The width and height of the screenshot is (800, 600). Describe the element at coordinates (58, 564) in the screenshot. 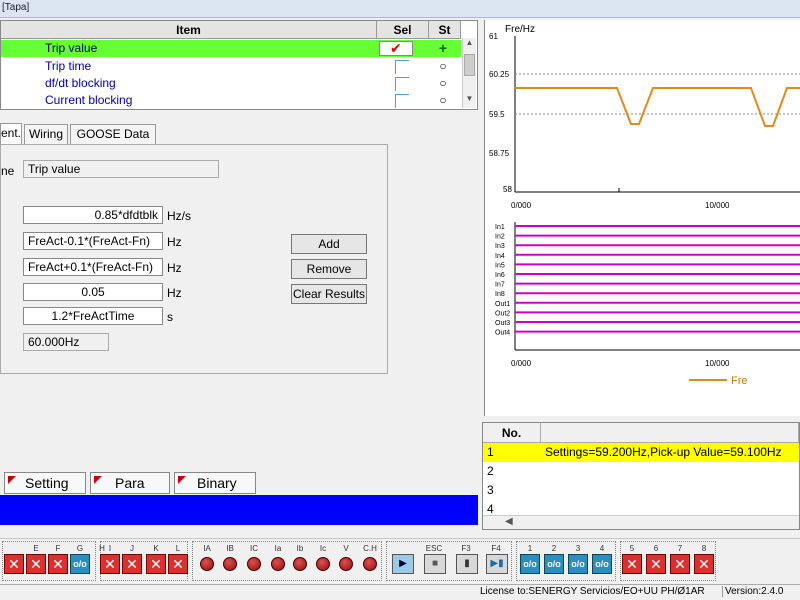

I see `input-f-button: ✕` at that location.